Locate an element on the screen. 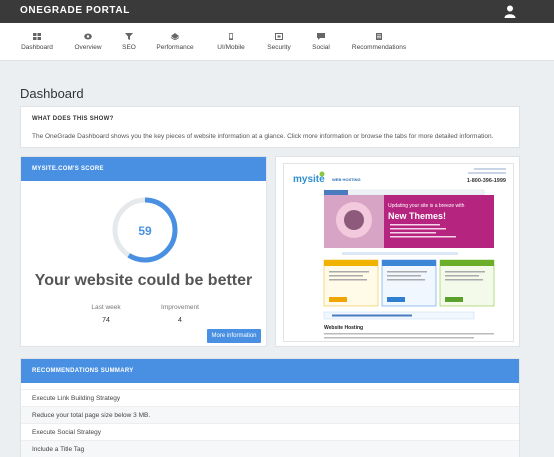  card-heading: WHAT DOES THIS SHOW? is located at coordinates (73, 119).